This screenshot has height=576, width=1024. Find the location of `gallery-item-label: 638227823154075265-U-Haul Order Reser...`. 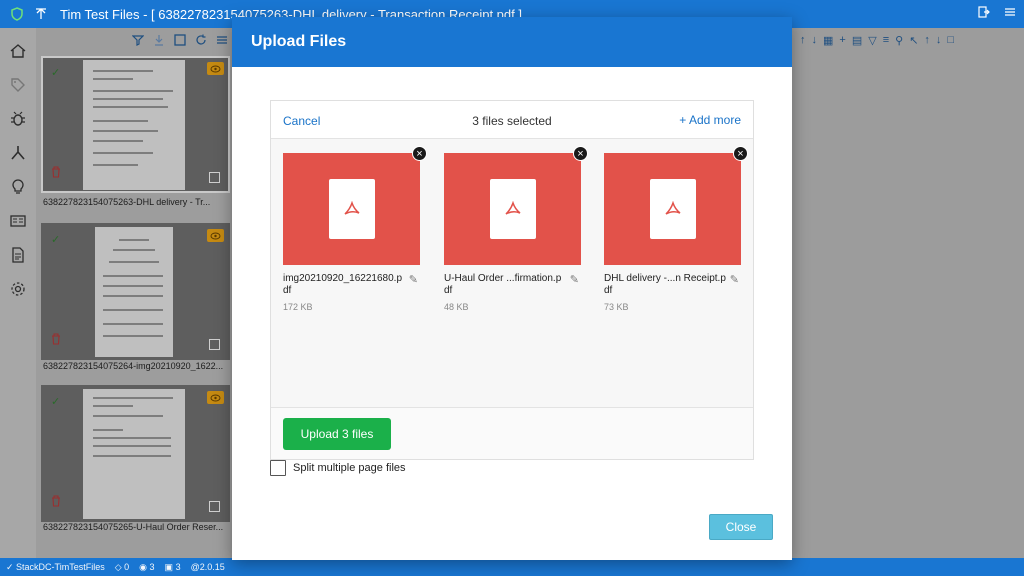

gallery-item-label: 638227823154075265-U-Haul Order Reser... is located at coordinates (133, 527).